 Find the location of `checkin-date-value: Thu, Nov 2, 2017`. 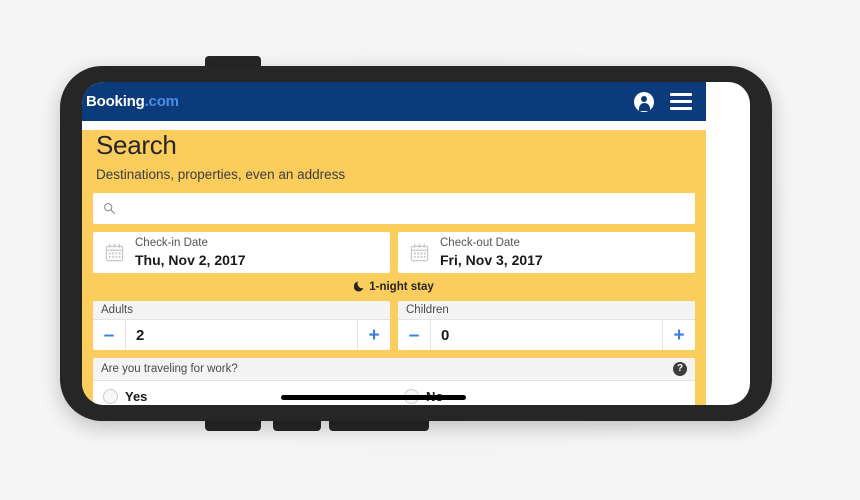

checkin-date-value: Thu, Nov 2, 2017 is located at coordinates (190, 259).